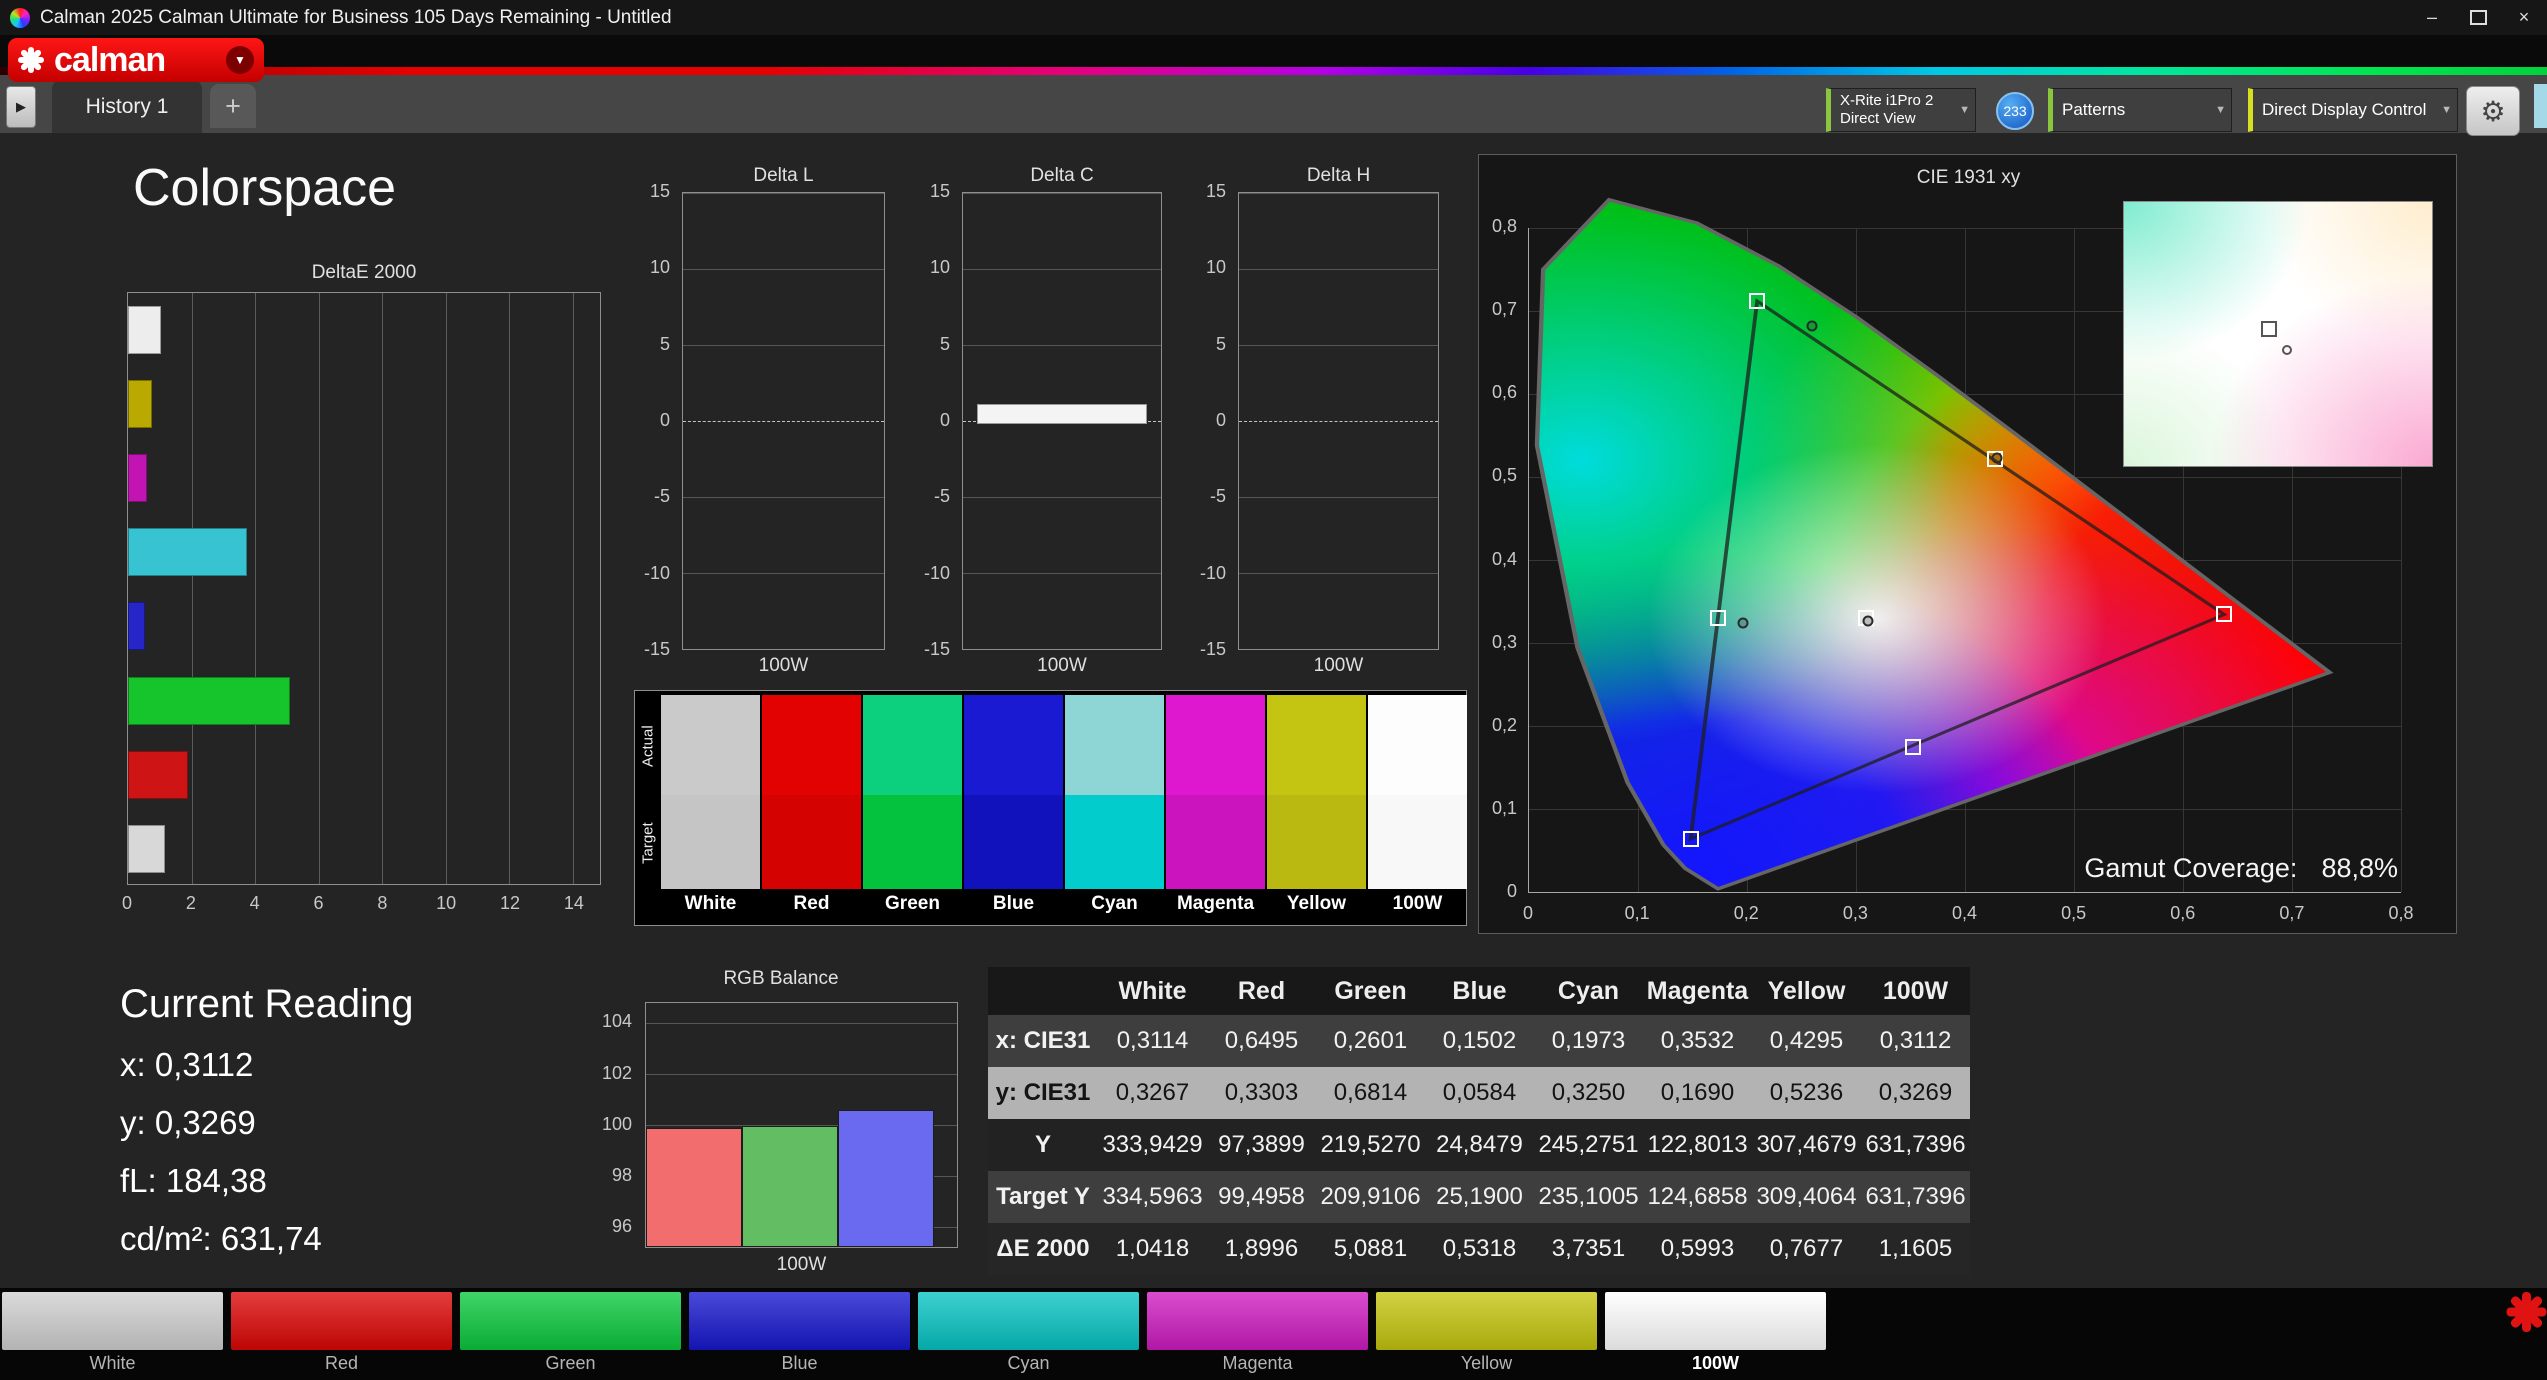  Describe the element at coordinates (140, 404) in the screenshot. I see `deltae-bar-yellow` at that location.